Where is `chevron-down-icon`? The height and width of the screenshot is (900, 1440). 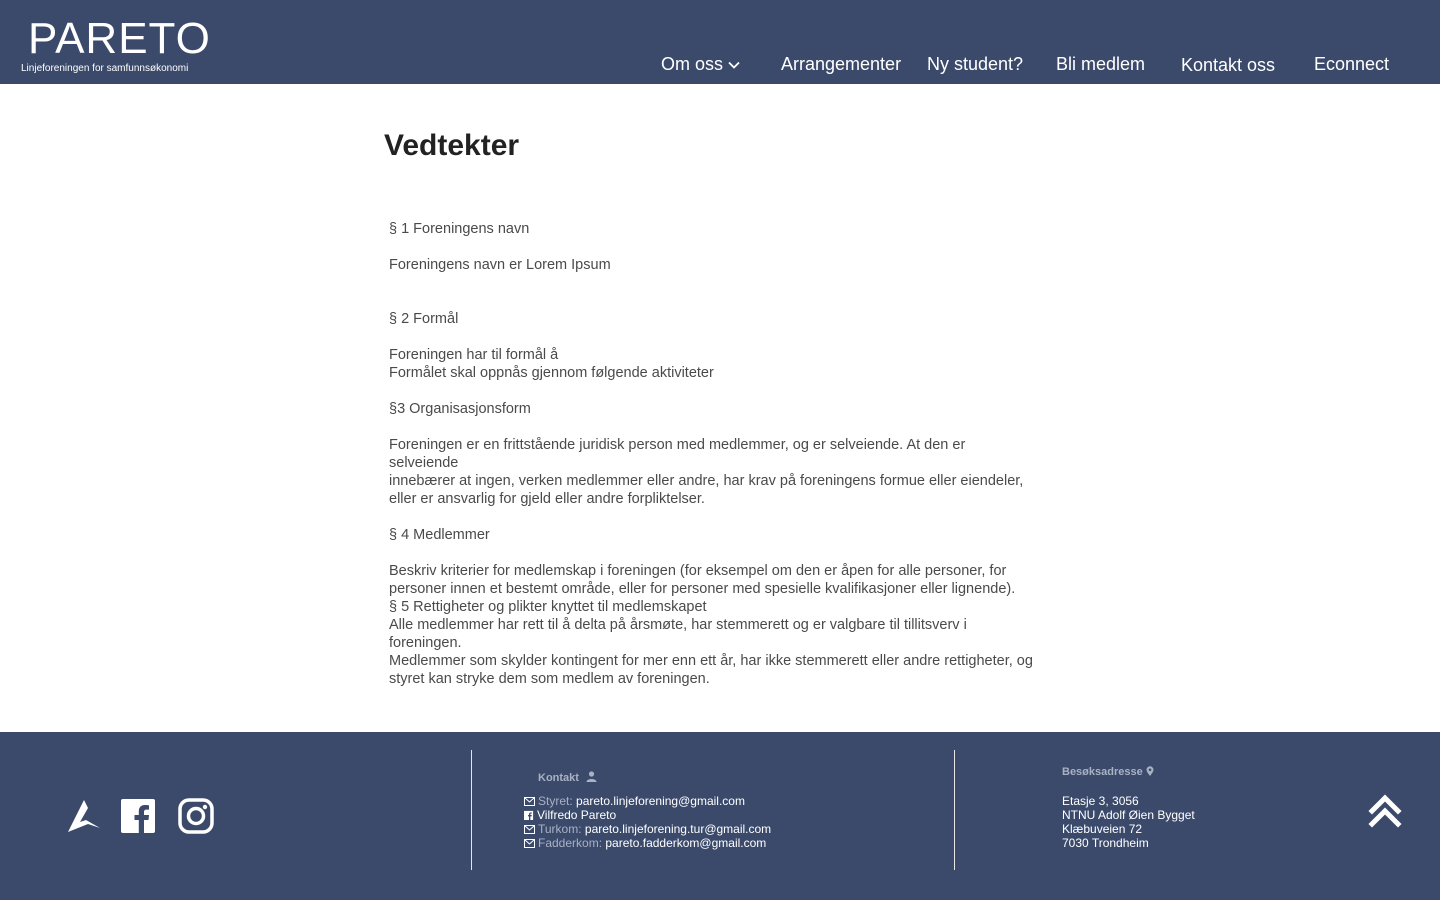 chevron-down-icon is located at coordinates (734, 66).